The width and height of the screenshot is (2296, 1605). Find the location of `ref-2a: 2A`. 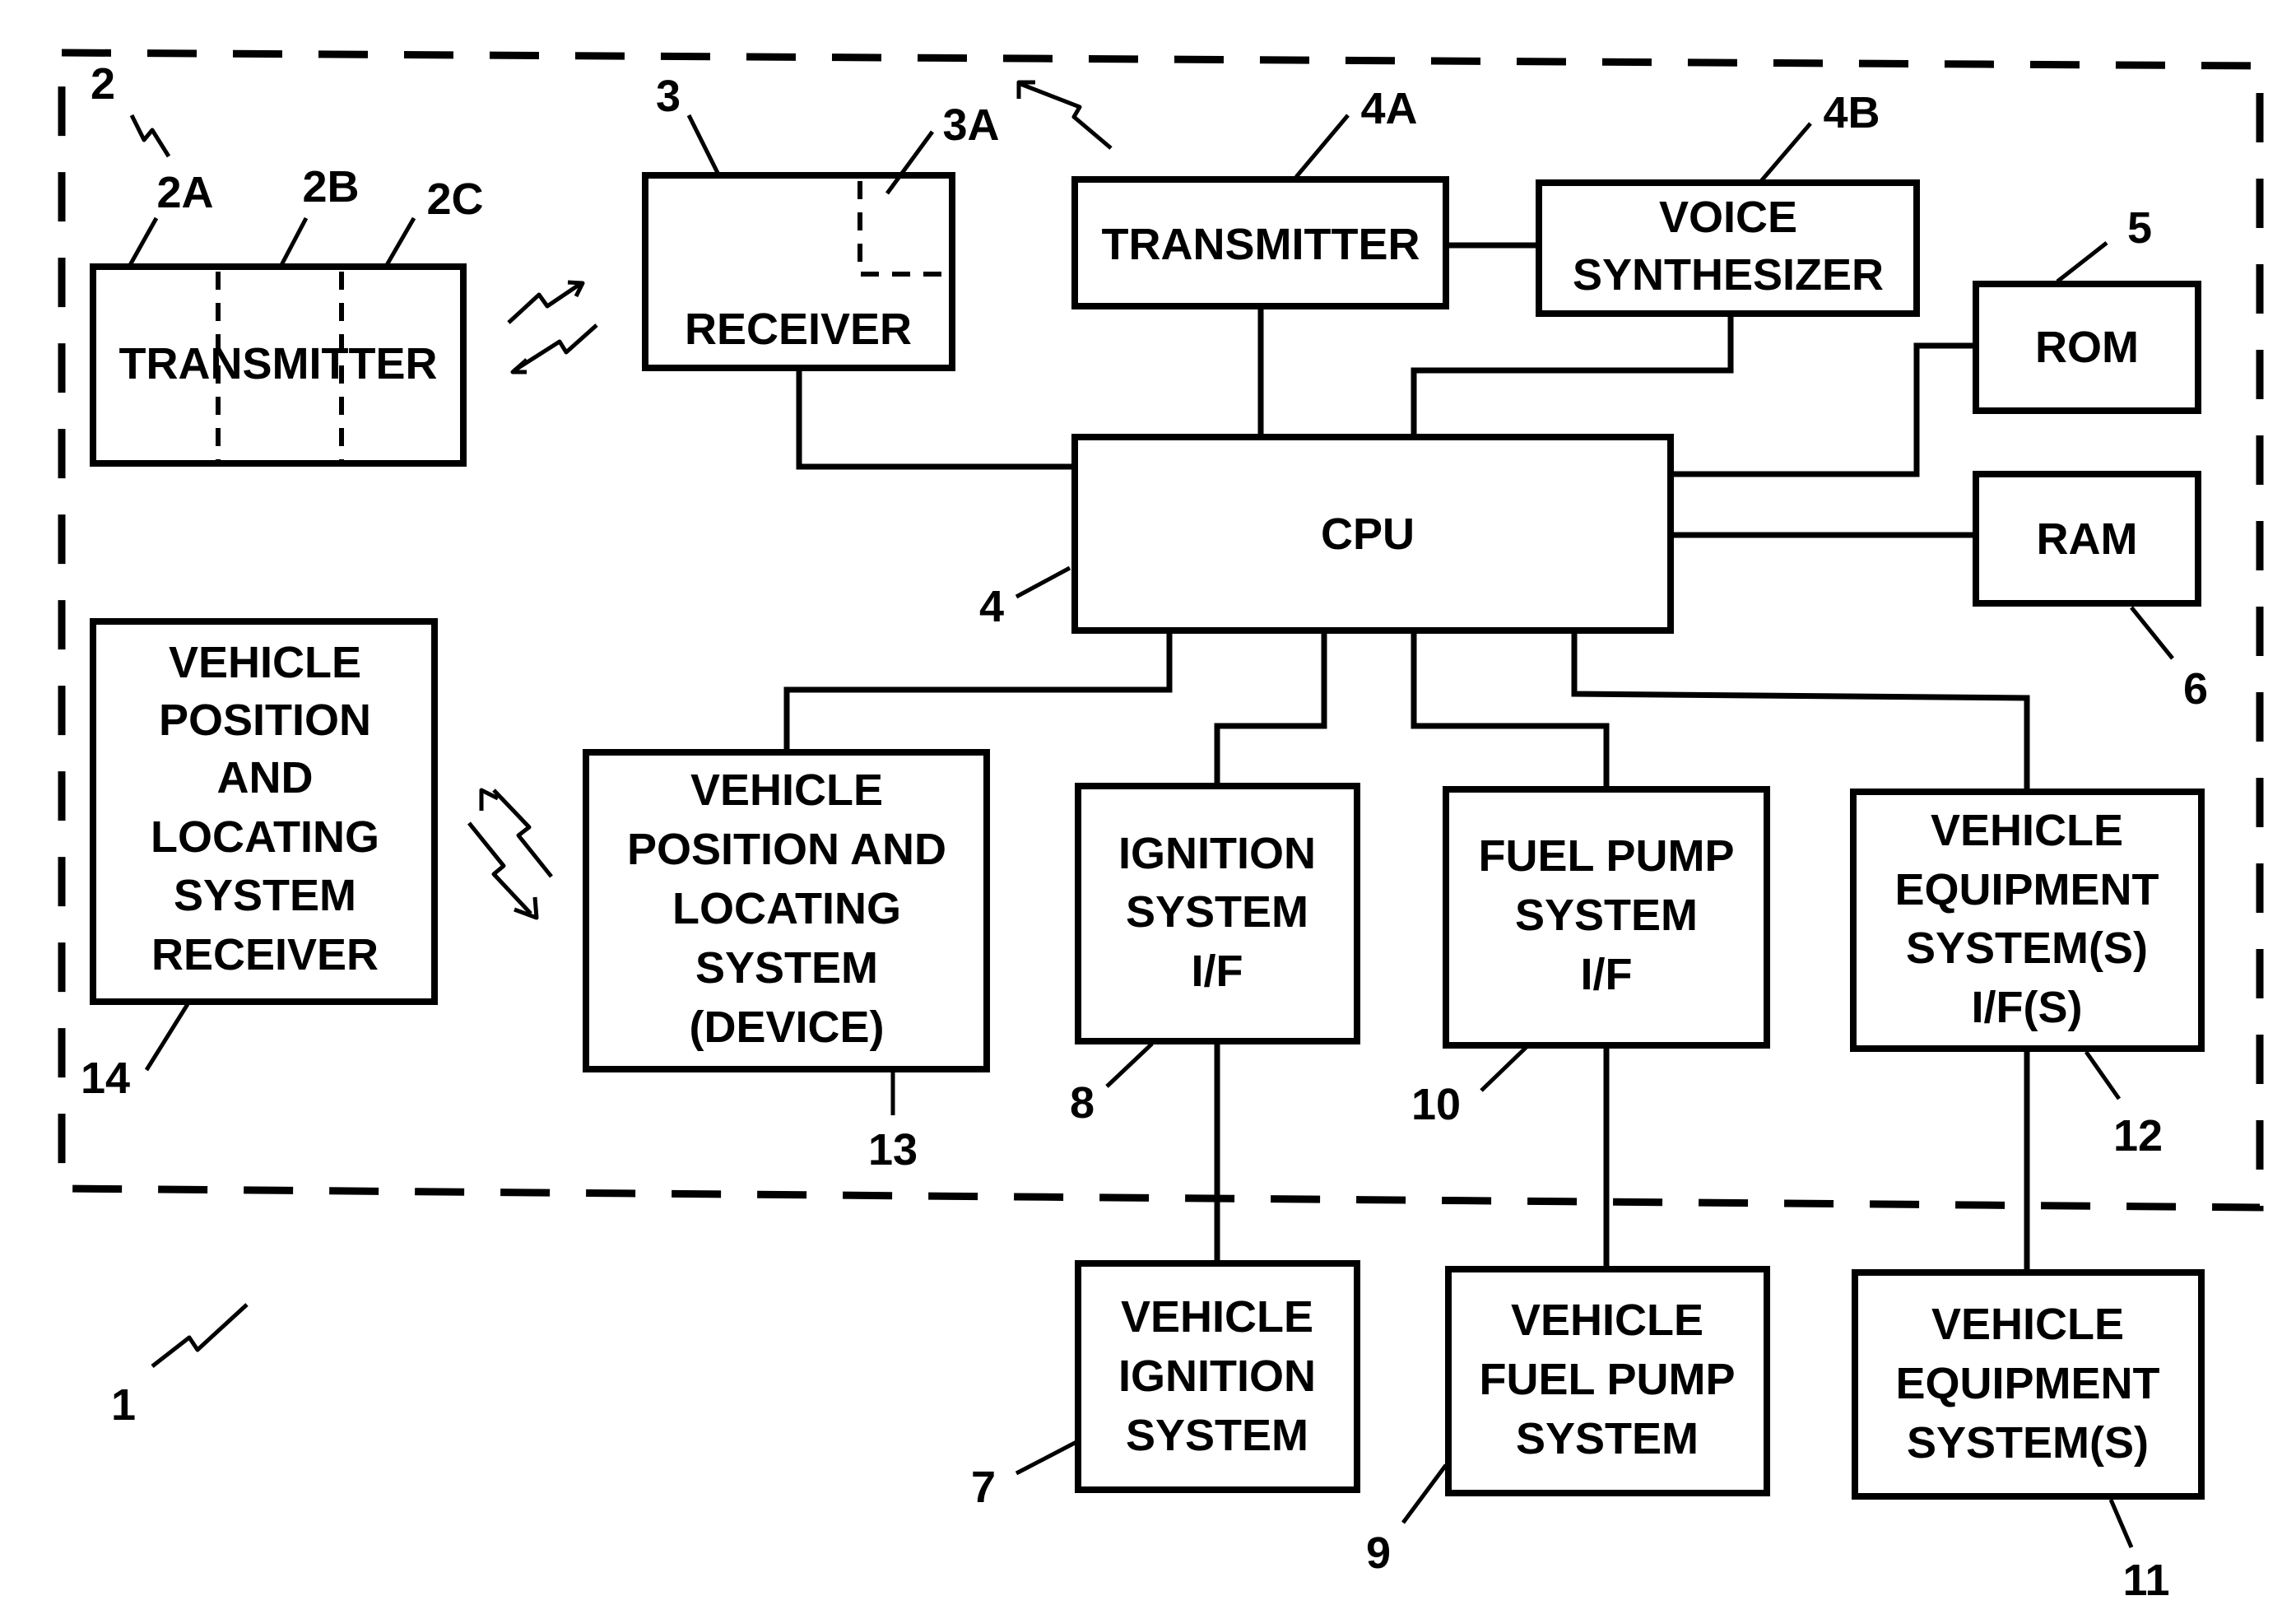

ref-2a: 2A is located at coordinates (184, 192).